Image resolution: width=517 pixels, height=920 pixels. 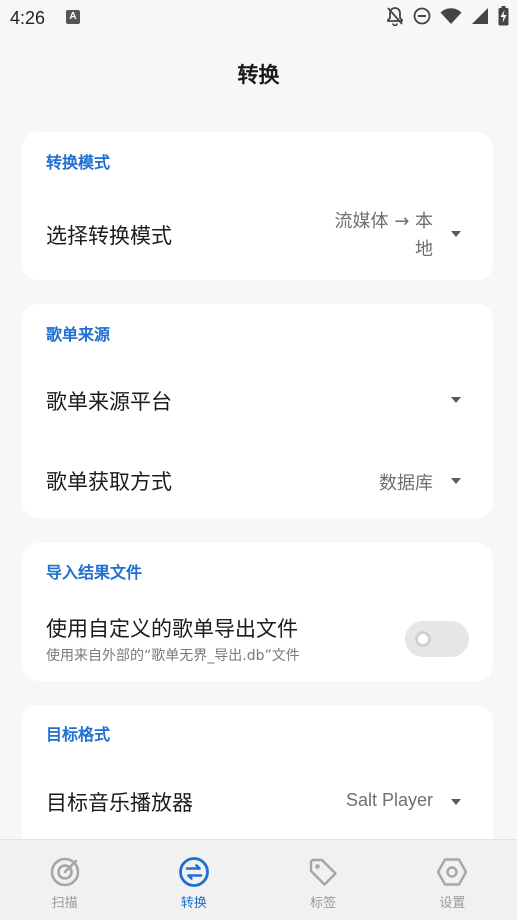 What do you see at coordinates (257, 399) in the screenshot?
I see `playlist-source-platform-row: 歌单来源平台` at bounding box center [257, 399].